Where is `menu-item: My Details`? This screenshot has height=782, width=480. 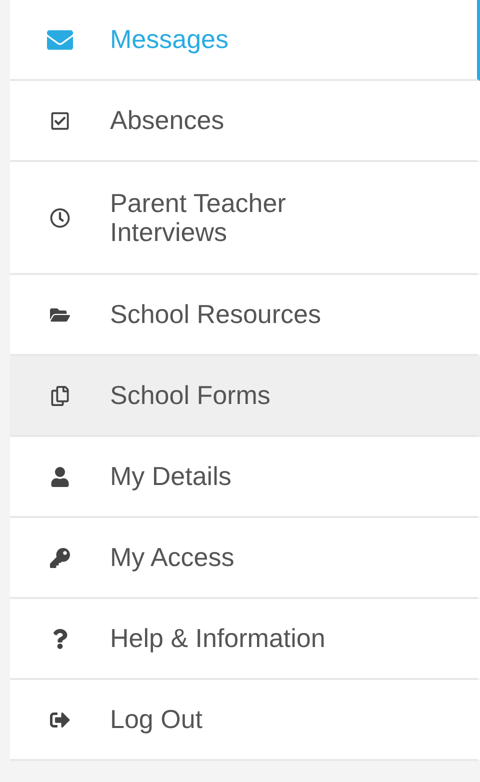
menu-item: My Details is located at coordinates (245, 477).